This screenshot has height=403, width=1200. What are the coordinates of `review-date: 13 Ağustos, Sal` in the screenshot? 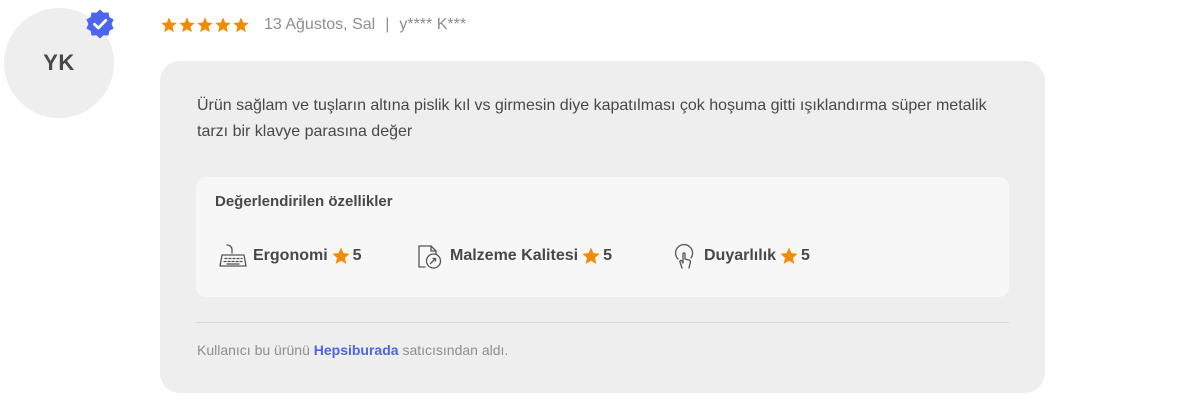 It's located at (320, 24).